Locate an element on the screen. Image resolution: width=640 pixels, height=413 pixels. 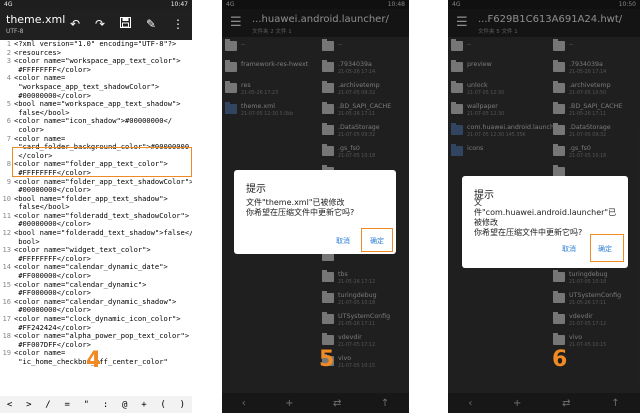
dialog-message-line: 文件"theme.xml"已被修改 is located at coordinates (295, 202).